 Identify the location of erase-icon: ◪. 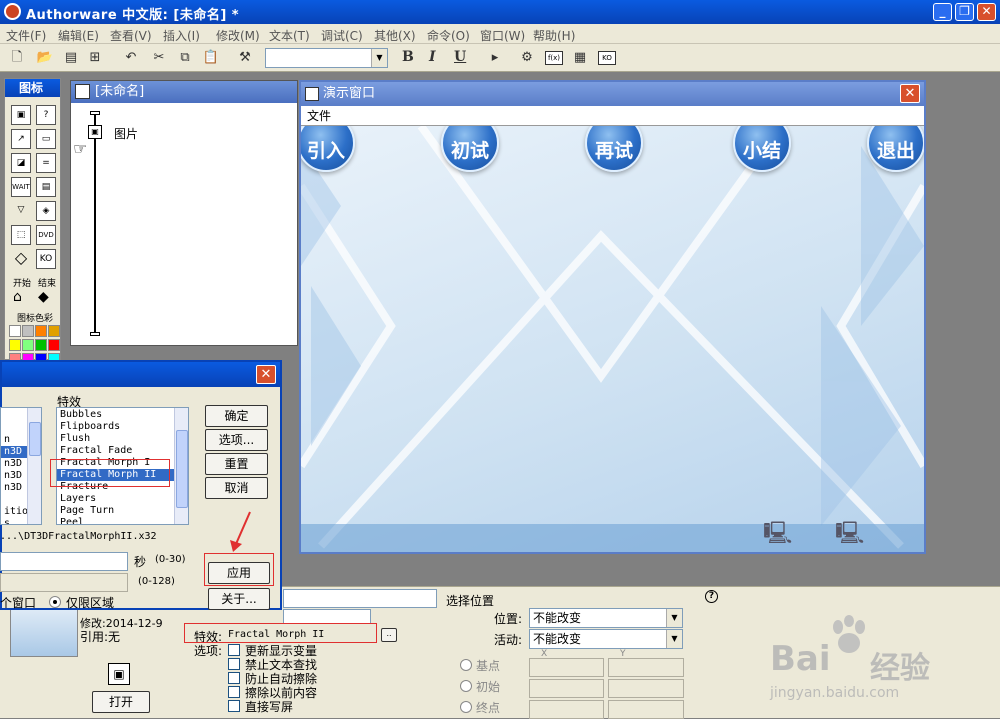
(21, 163).